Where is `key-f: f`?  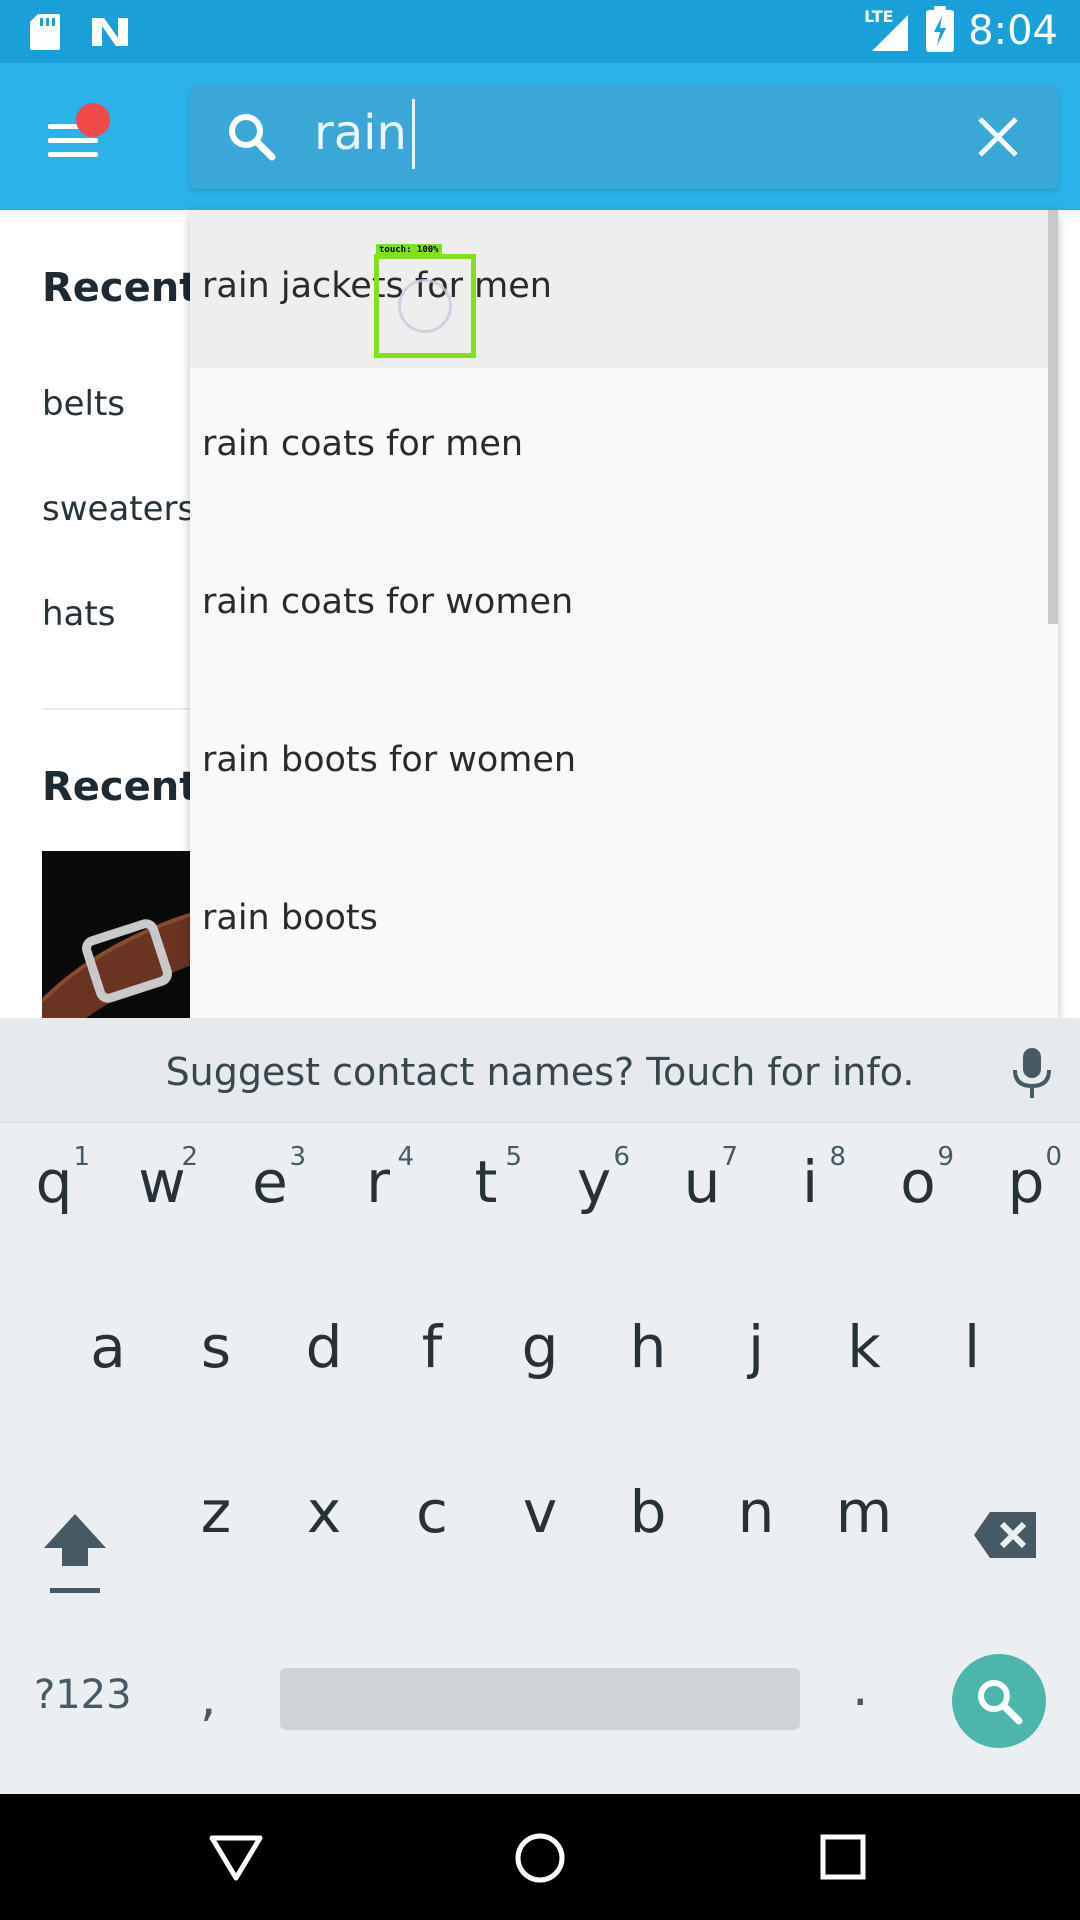 key-f: f is located at coordinates (432, 1347).